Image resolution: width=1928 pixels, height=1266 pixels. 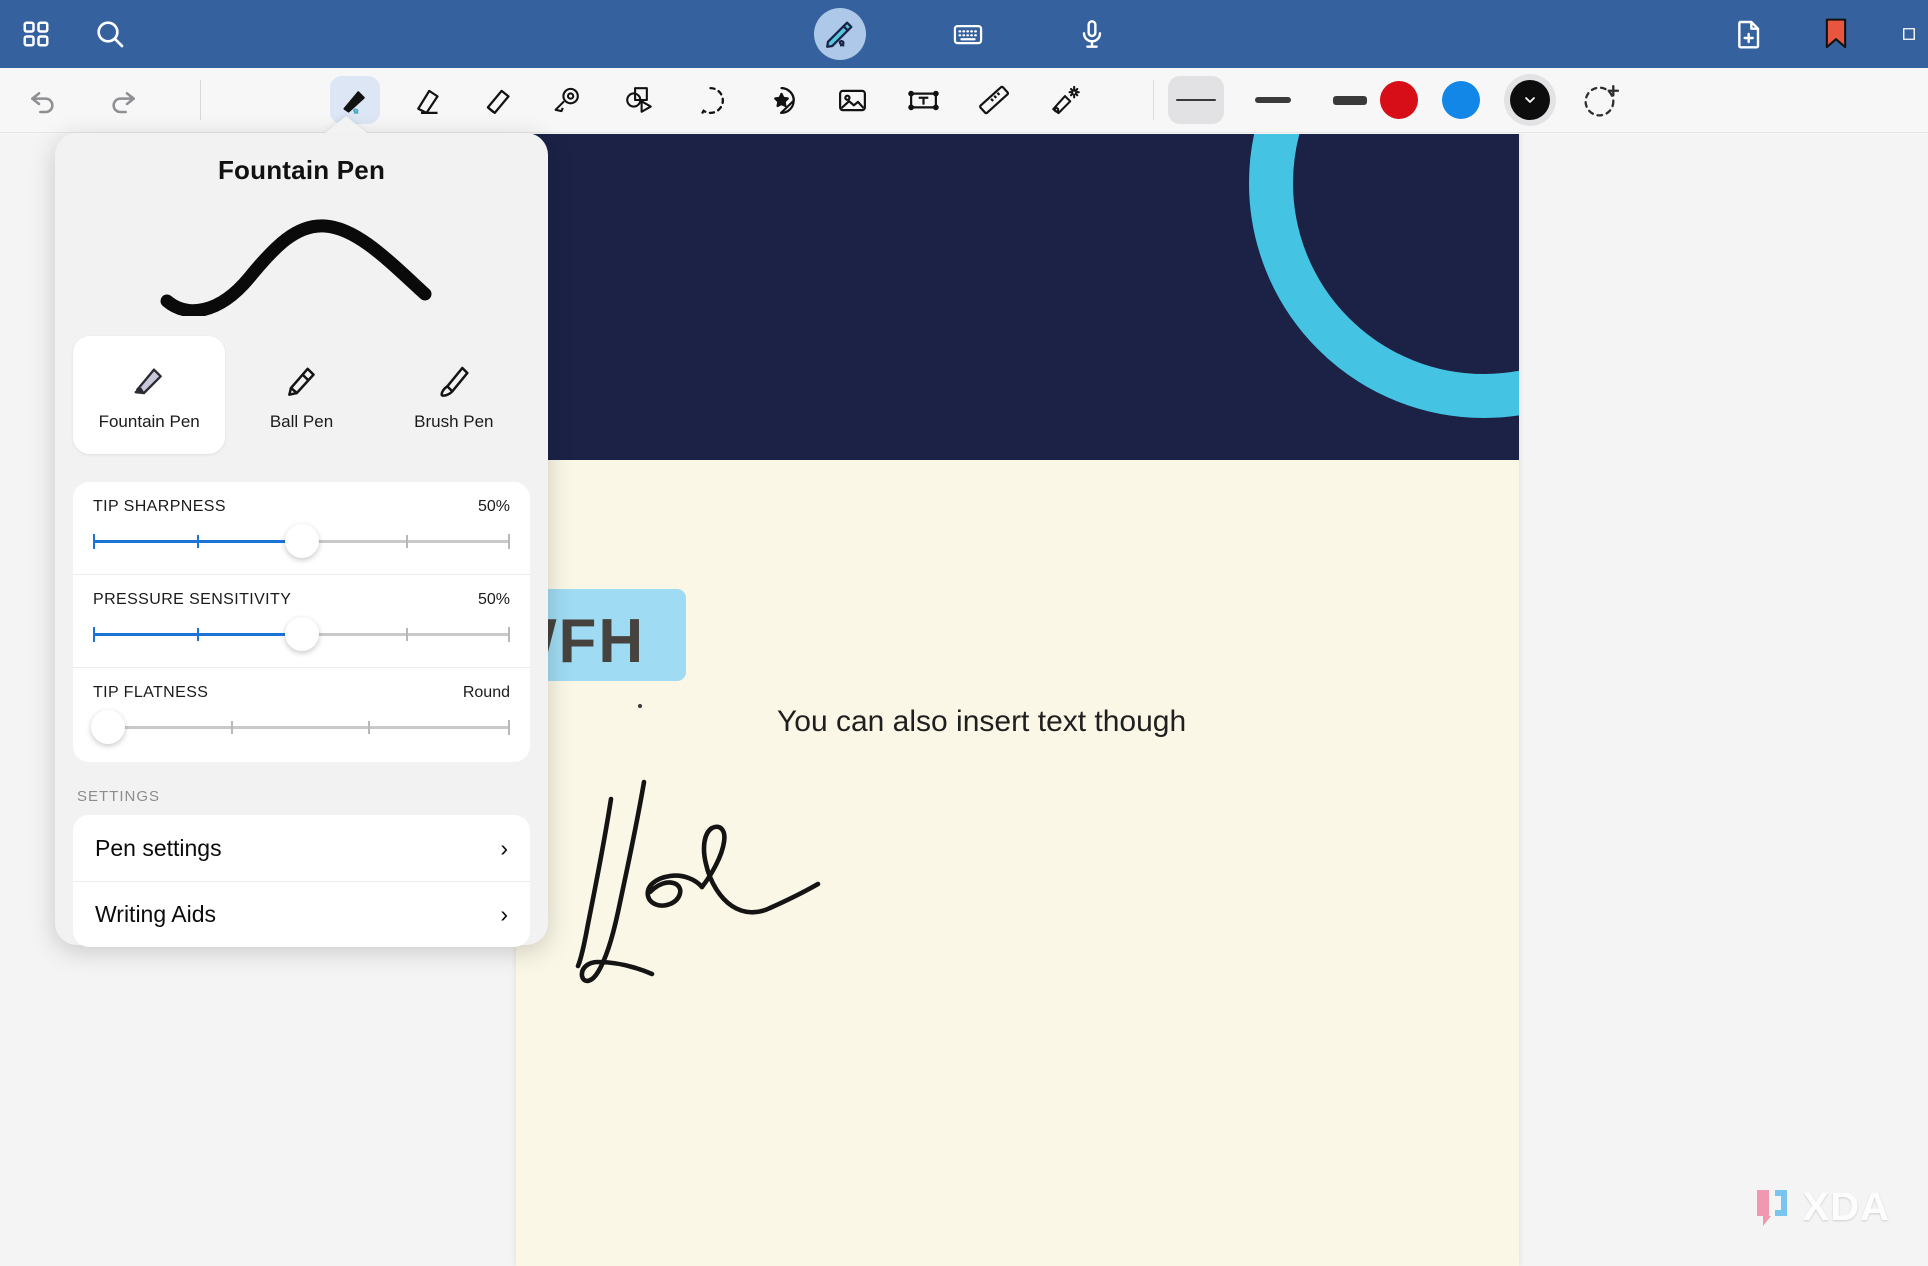 I want to click on pen-type-label: Ball Pen, so click(x=301, y=421).